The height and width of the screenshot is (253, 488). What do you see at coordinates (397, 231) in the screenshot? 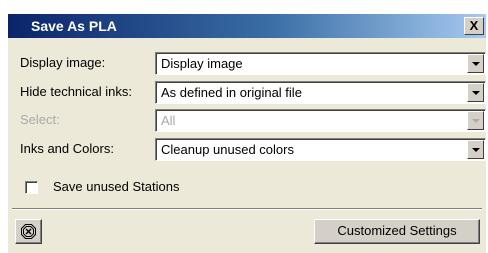
I see `customized-settings-button: Customized Settings` at bounding box center [397, 231].